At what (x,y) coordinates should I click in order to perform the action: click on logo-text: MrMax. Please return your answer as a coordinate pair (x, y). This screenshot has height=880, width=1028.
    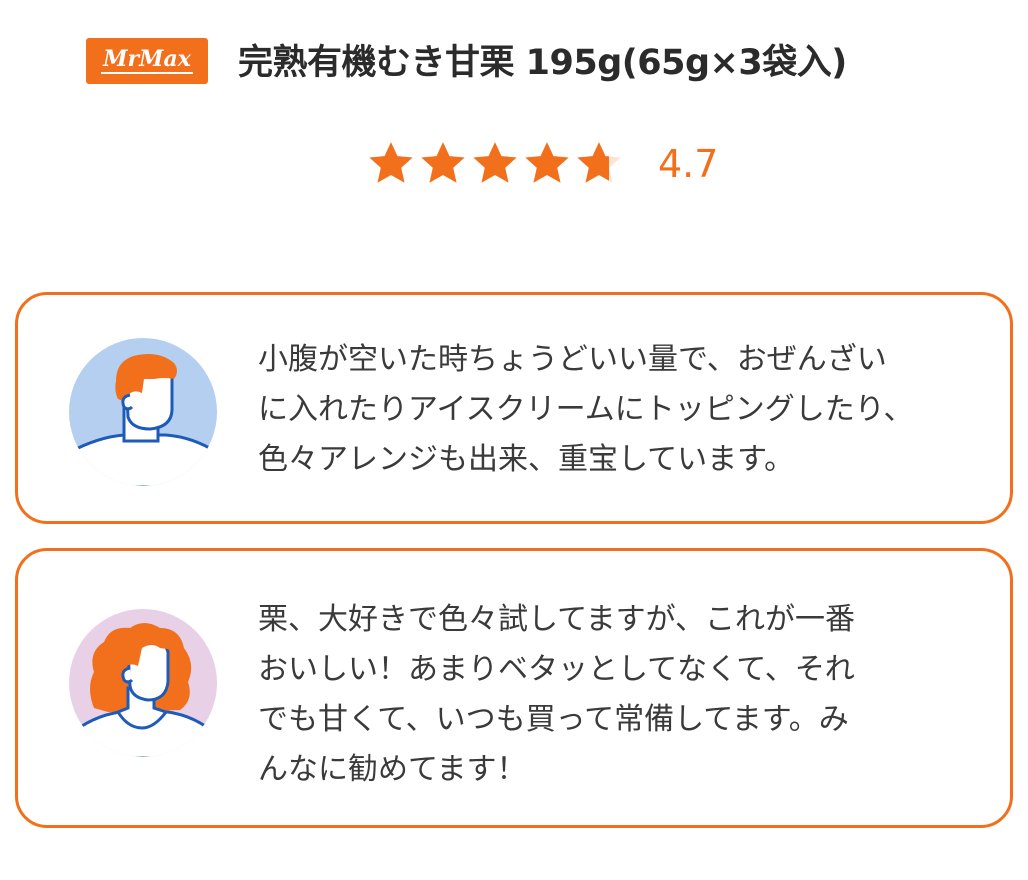
    Looking at the image, I should click on (147, 60).